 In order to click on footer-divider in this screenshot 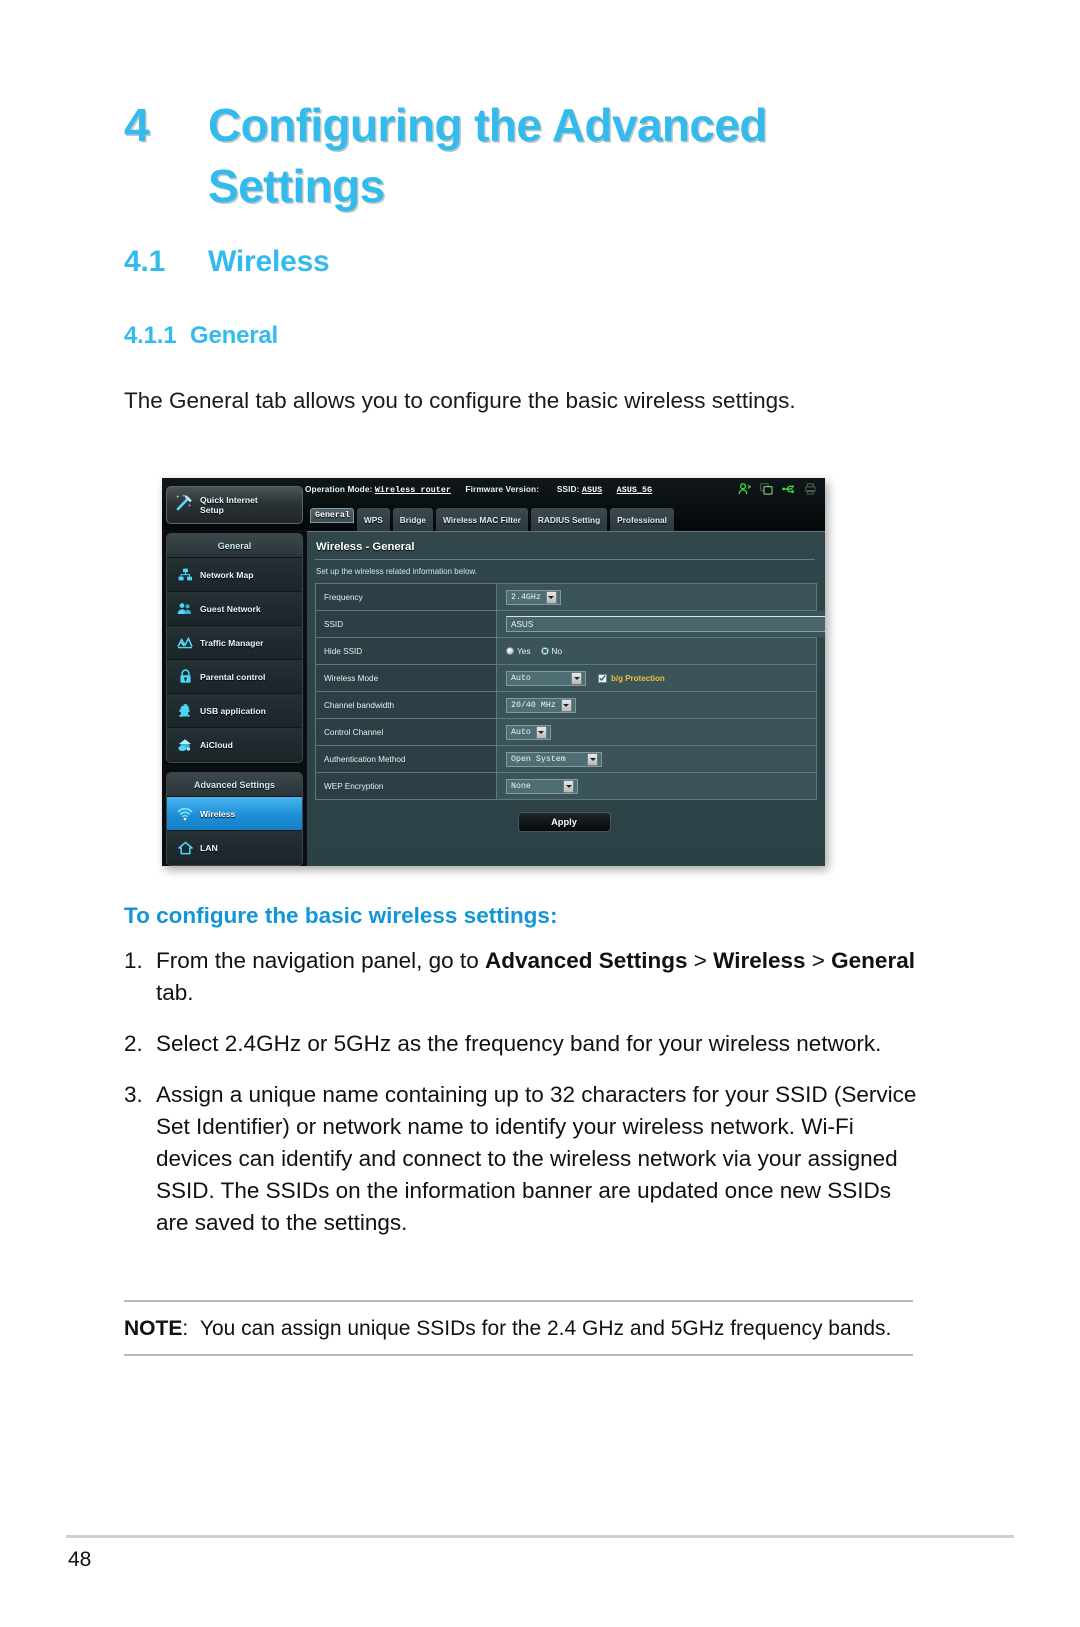, I will do `click(540, 1536)`.